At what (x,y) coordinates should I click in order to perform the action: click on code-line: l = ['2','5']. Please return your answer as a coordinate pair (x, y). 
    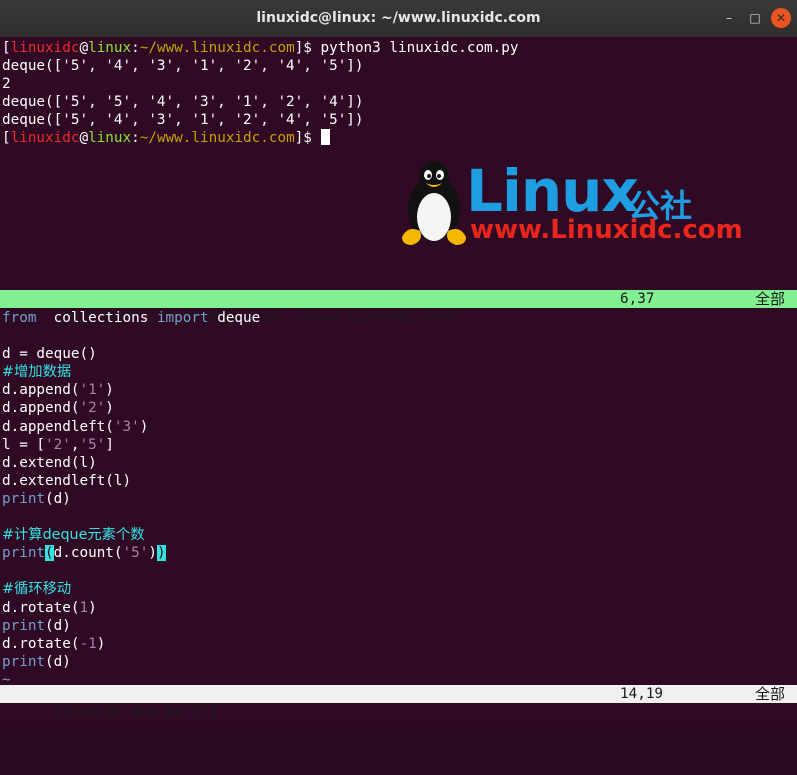
    Looking at the image, I should click on (398, 445).